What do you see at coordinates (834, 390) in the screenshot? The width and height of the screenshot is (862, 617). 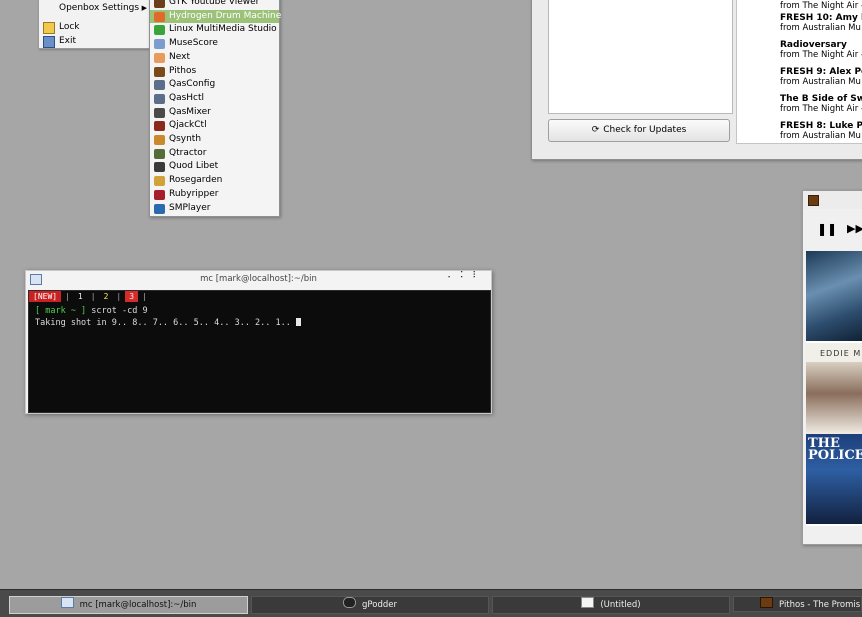 I see `album-art: EDDIE M` at bounding box center [834, 390].